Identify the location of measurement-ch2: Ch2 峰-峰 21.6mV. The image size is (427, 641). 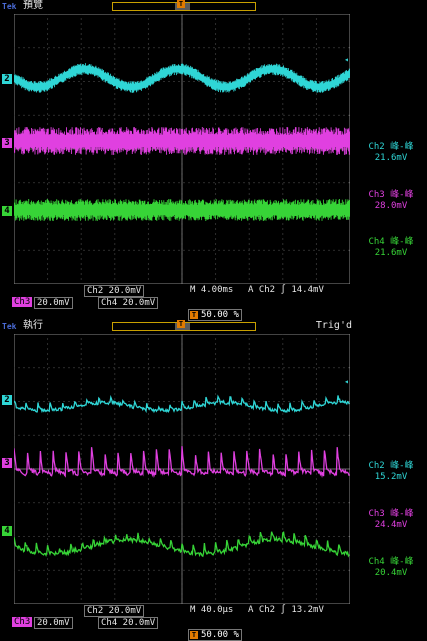
(391, 153).